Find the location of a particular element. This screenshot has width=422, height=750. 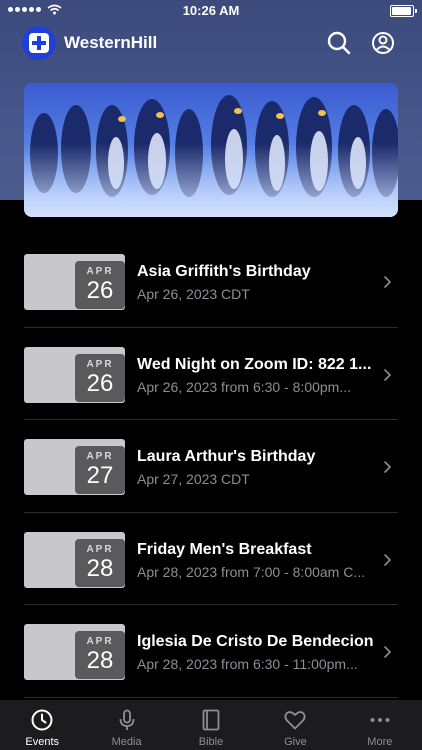

clock-icon is located at coordinates (42, 720).